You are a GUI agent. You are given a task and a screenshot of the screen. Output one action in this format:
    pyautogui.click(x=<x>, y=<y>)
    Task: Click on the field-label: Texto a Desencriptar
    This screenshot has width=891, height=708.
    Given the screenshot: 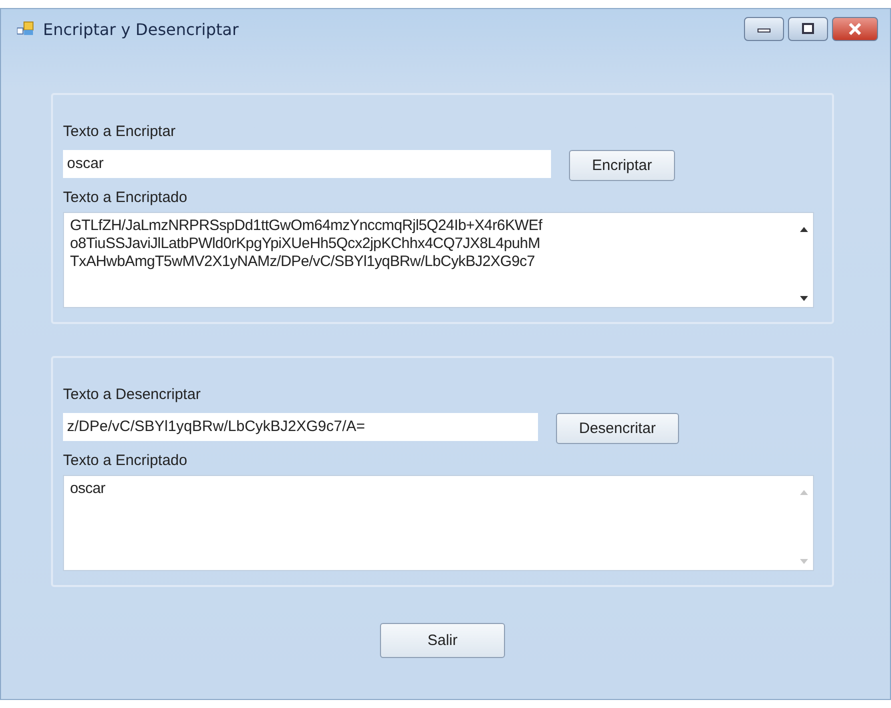 What is the action you would take?
    pyautogui.click(x=132, y=394)
    